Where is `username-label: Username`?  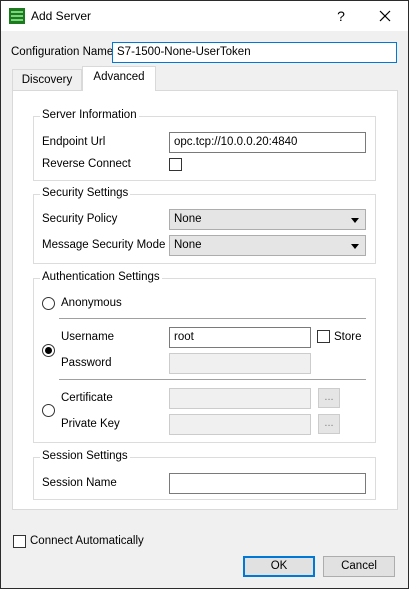
username-label: Username is located at coordinates (88, 337).